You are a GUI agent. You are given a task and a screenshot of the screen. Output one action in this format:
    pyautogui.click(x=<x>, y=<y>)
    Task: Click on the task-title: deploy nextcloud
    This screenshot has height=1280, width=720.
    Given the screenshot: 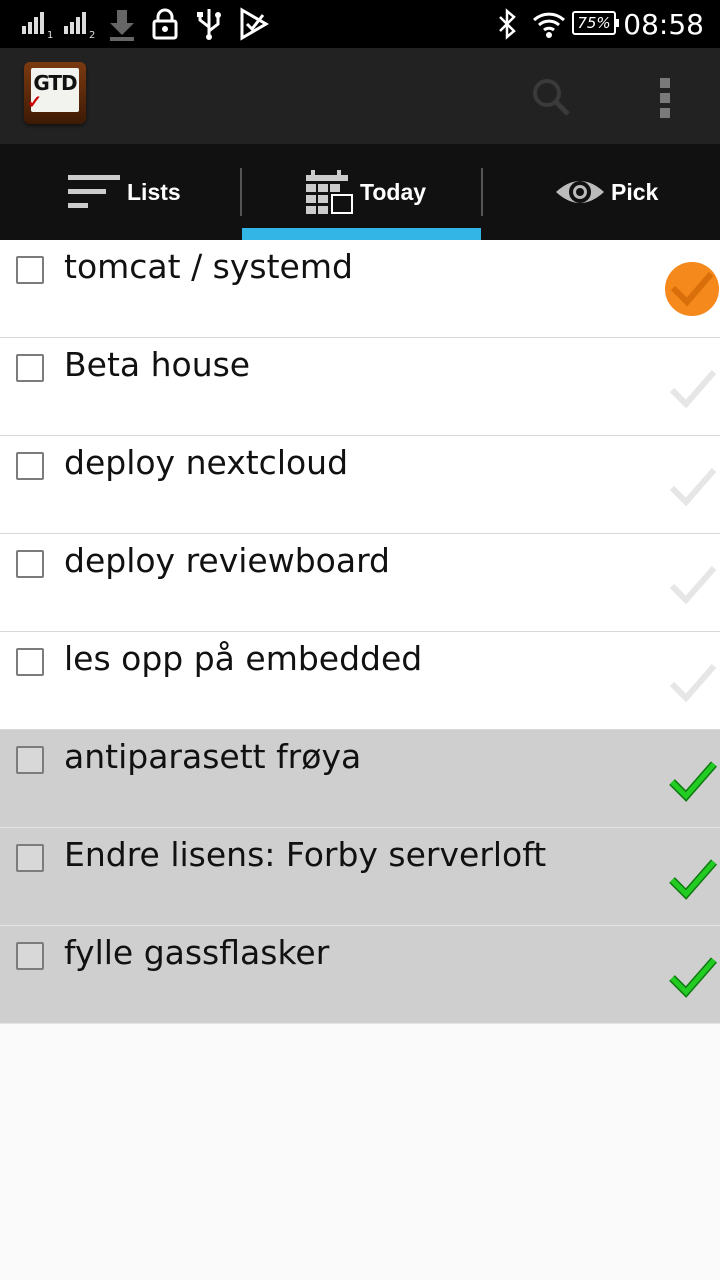 What is the action you would take?
    pyautogui.click(x=206, y=462)
    